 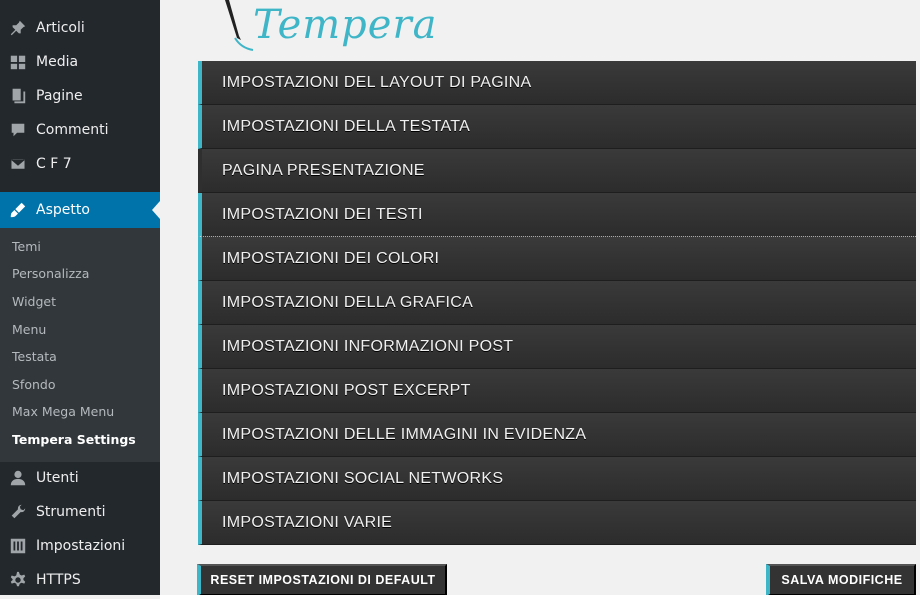 What do you see at coordinates (59, 96) in the screenshot?
I see `menu-label-pagine: Pagine` at bounding box center [59, 96].